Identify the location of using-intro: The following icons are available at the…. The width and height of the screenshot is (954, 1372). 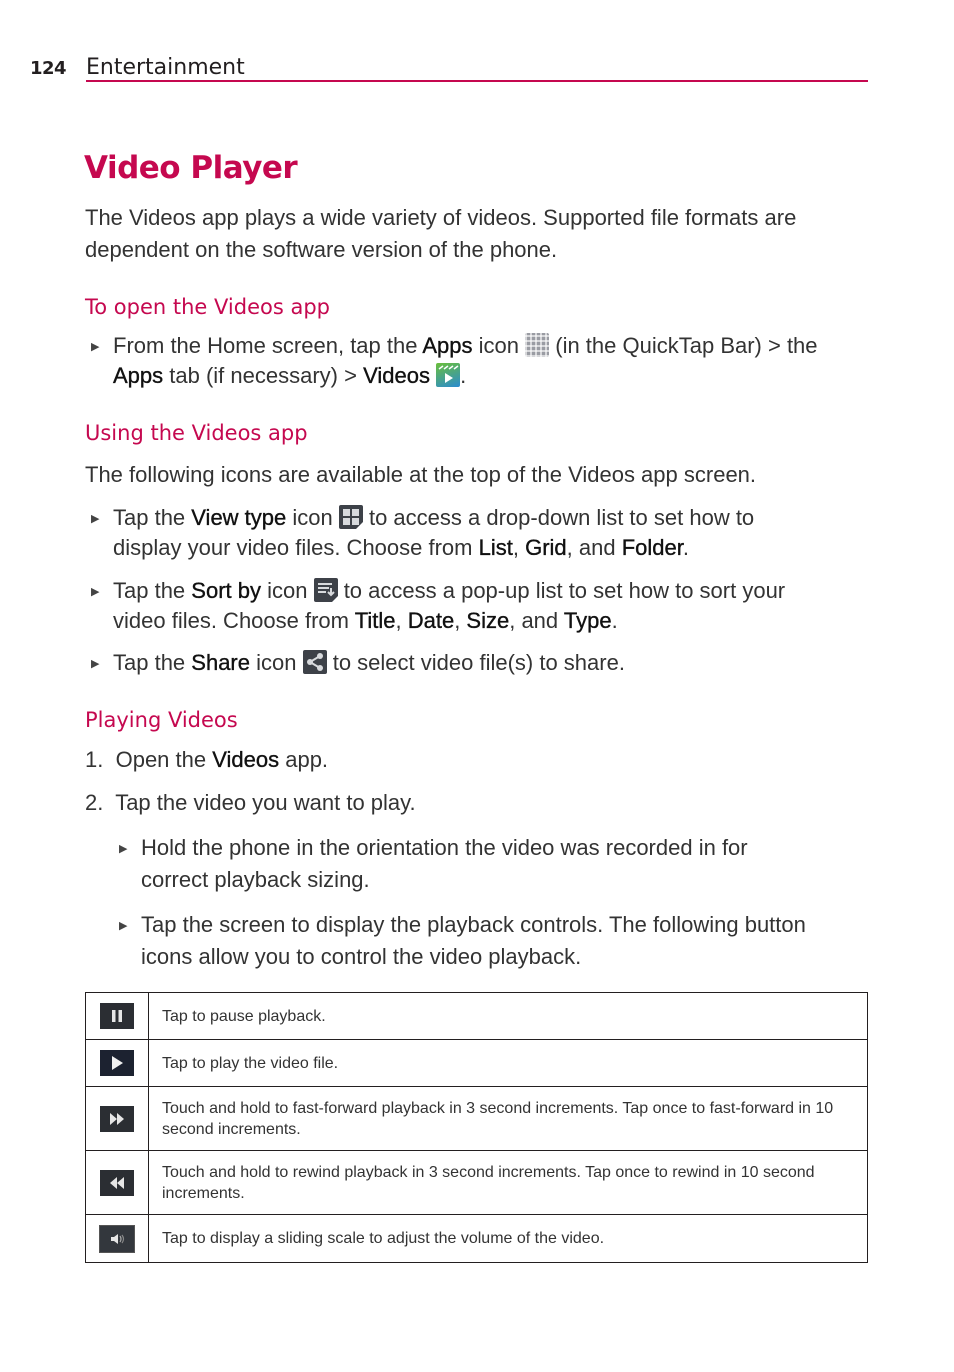
(421, 474).